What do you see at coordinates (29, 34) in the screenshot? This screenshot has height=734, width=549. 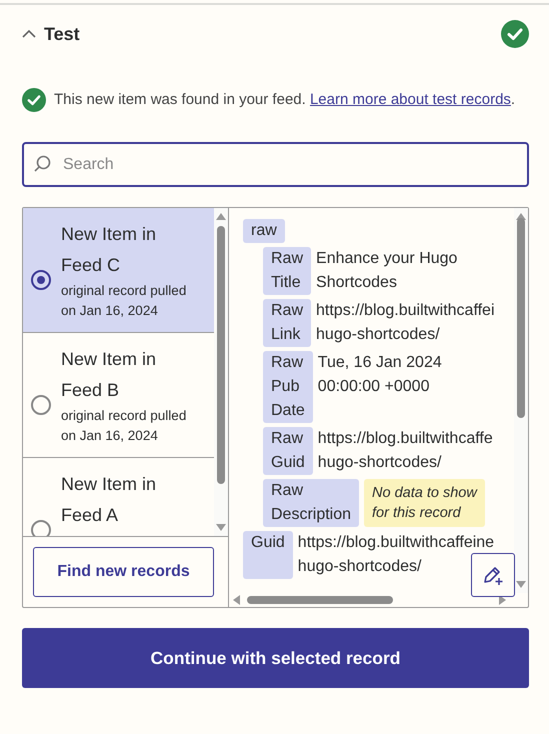 I see `chevron-icon` at bounding box center [29, 34].